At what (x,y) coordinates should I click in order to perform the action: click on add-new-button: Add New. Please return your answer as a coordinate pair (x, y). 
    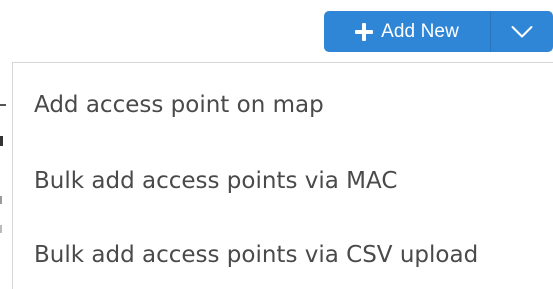
    Looking at the image, I should click on (407, 31).